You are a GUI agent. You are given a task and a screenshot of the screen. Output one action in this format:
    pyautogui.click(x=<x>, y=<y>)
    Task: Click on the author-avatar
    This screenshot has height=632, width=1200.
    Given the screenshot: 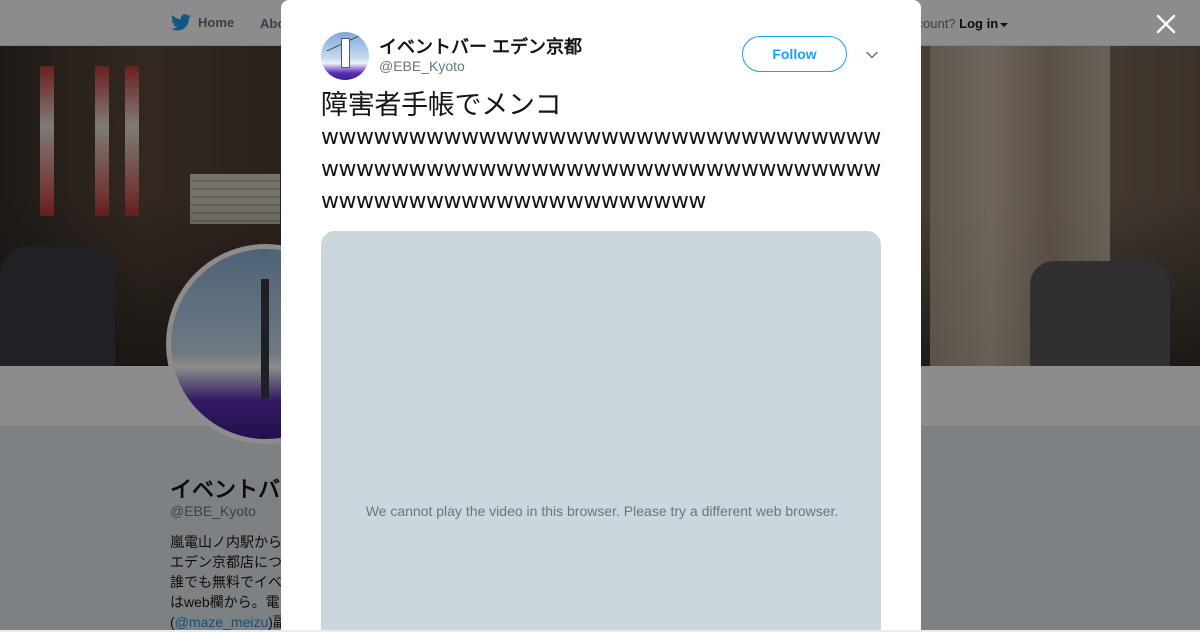 What is the action you would take?
    pyautogui.click(x=345, y=56)
    